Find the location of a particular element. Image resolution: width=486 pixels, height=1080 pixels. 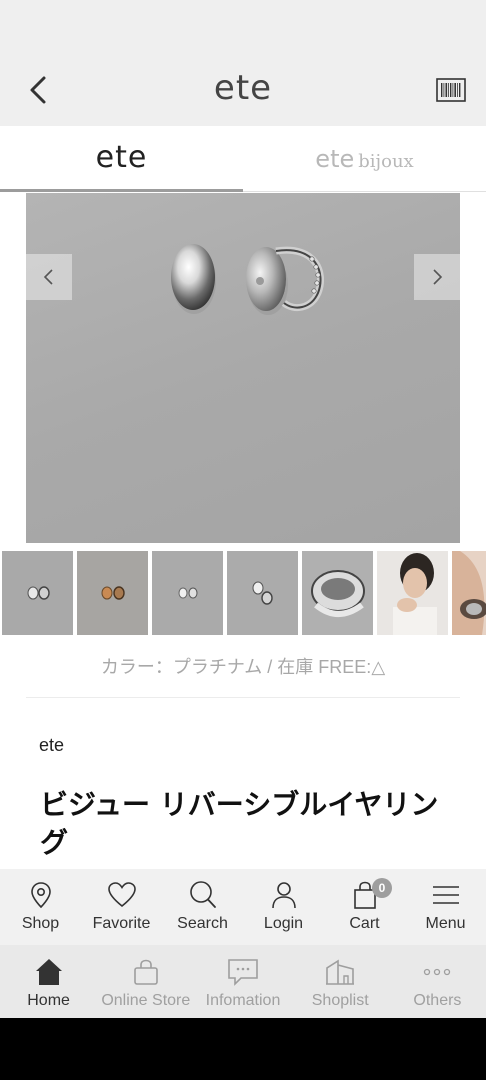

tab-home-label: Home is located at coordinates (48, 1000).